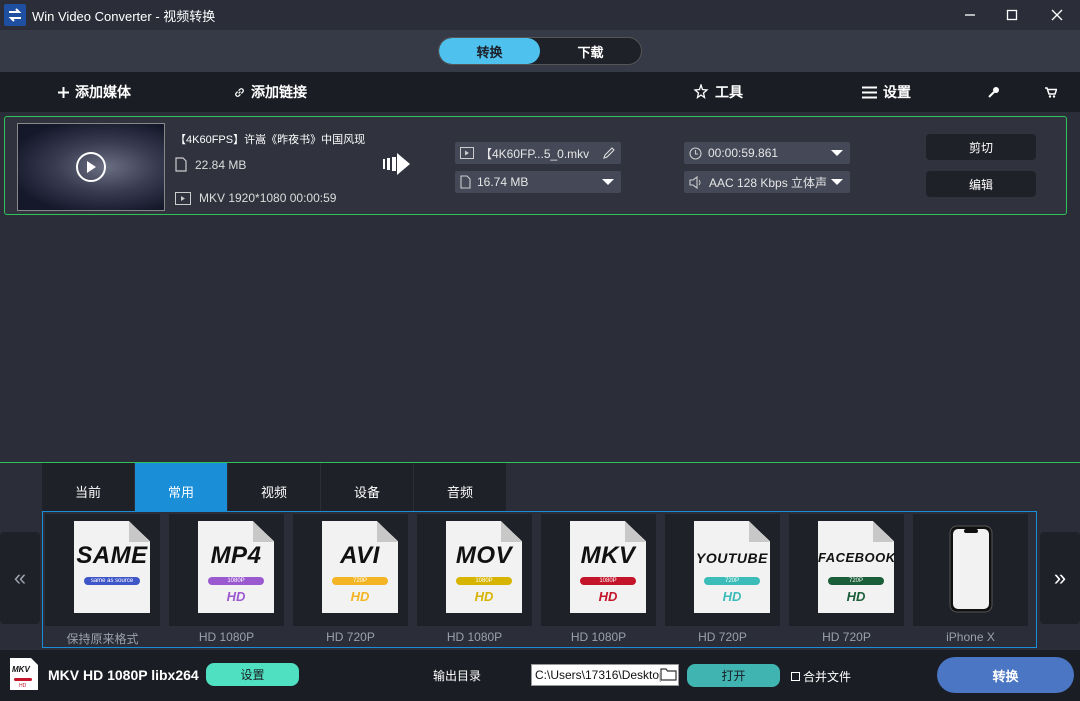  I want to click on tab-download: 下载, so click(590, 51).